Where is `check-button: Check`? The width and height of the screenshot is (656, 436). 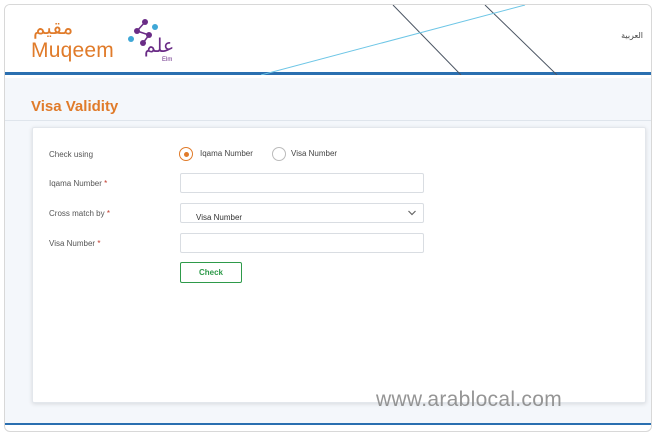
check-button: Check is located at coordinates (211, 272).